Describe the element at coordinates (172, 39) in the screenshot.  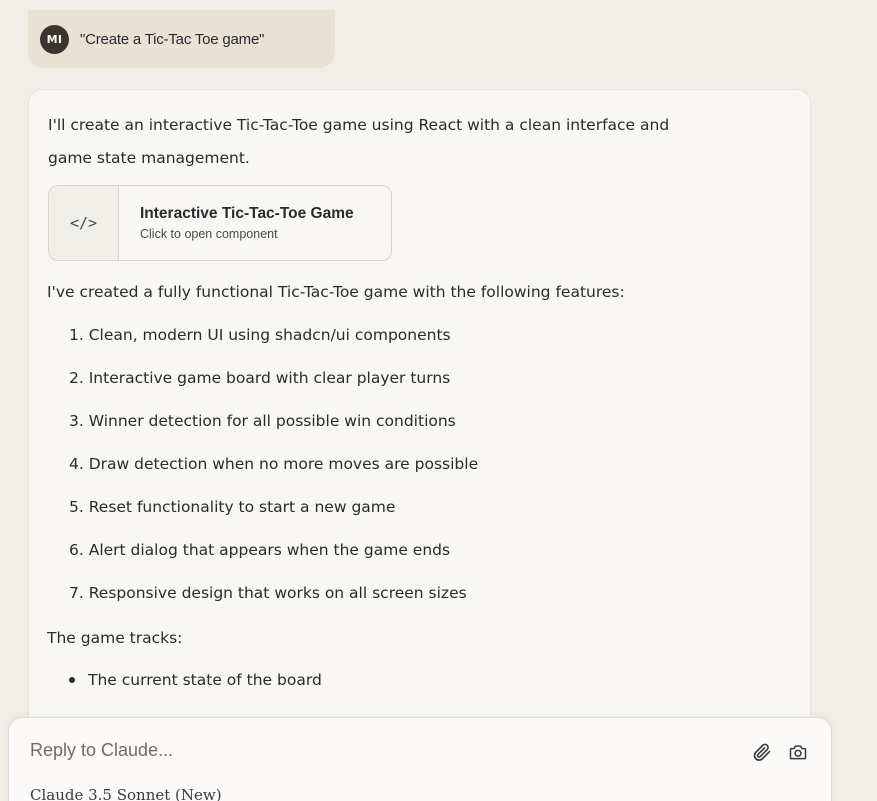
I see `user-message-text: "Create a Tic-Tac Toe game"` at that location.